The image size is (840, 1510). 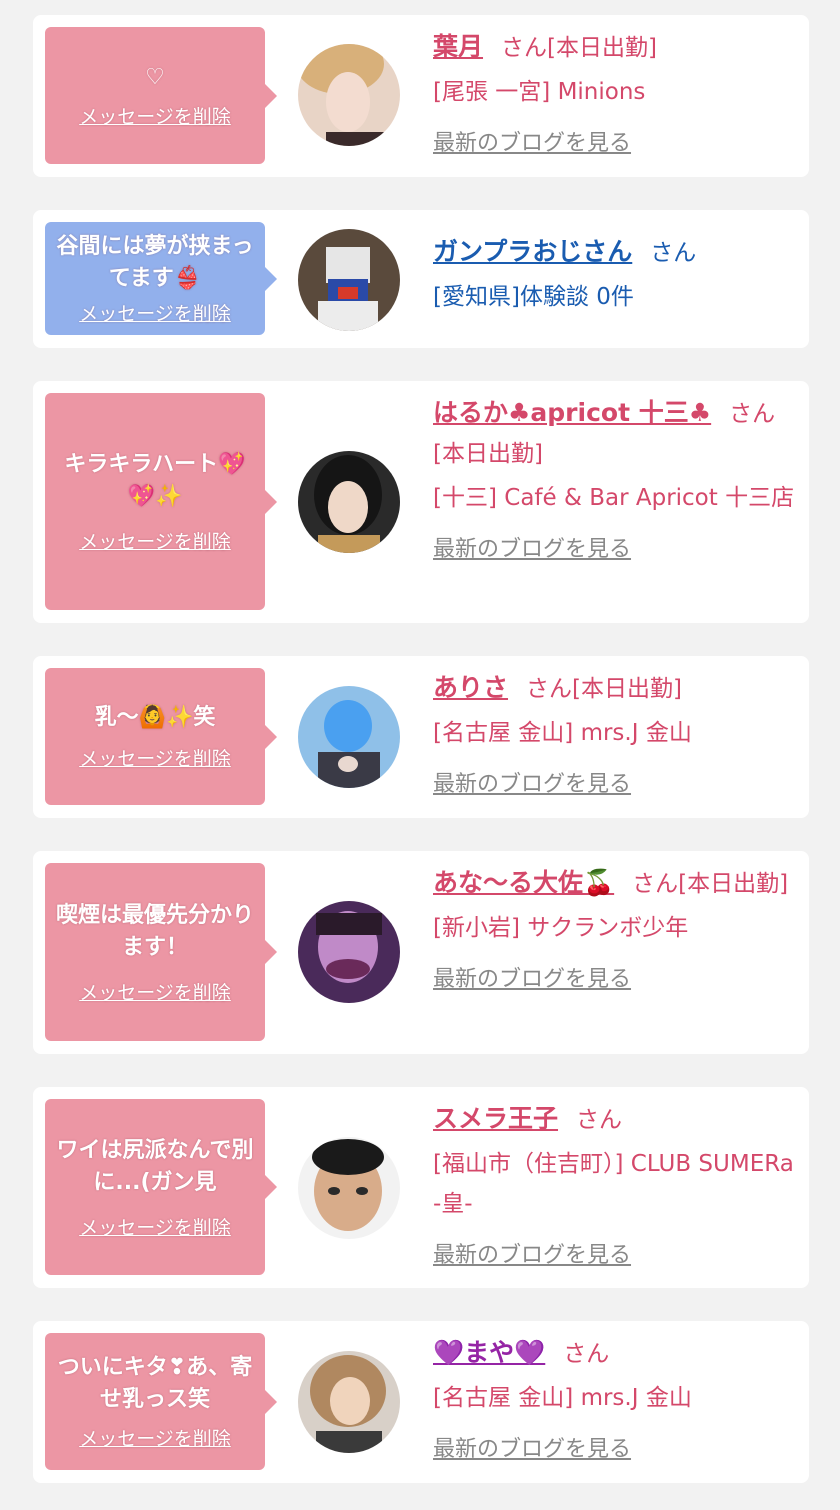 What do you see at coordinates (614, 498) in the screenshot?
I see `shop-info: [十三] Café & Bar Apricot 十三店` at bounding box center [614, 498].